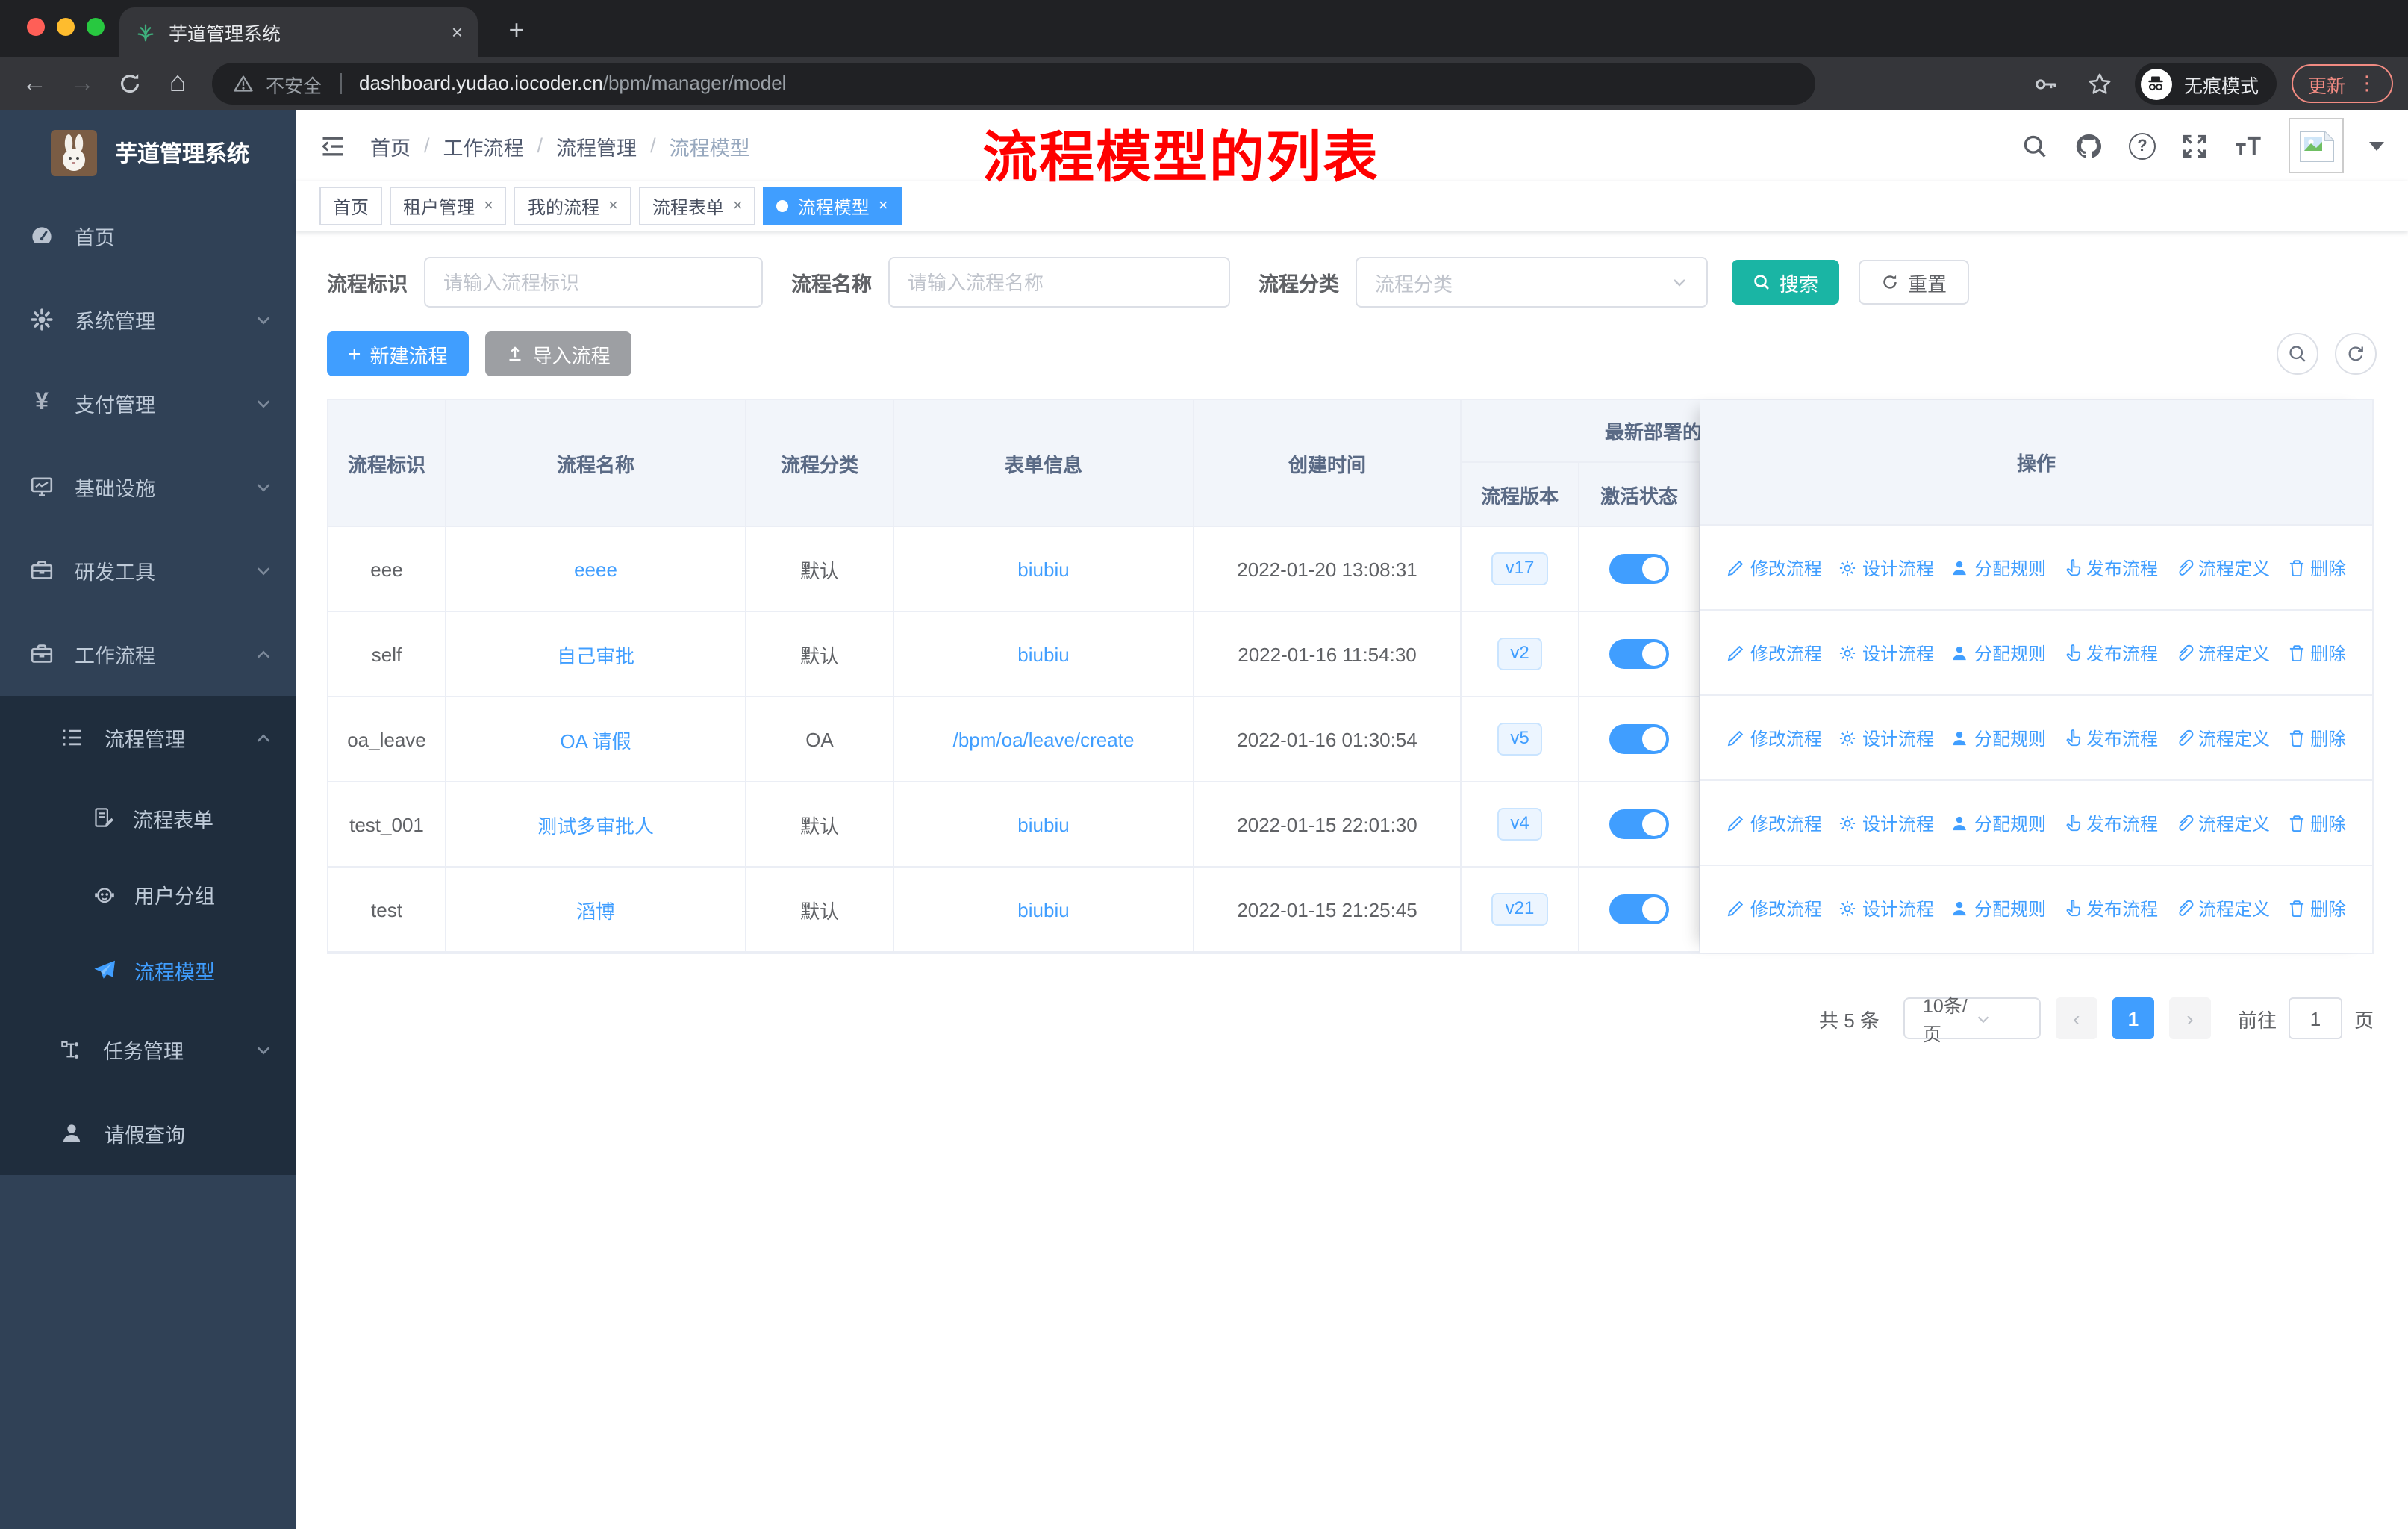 This screenshot has height=1529, width=2408. I want to click on maximize-window-button, so click(96, 27).